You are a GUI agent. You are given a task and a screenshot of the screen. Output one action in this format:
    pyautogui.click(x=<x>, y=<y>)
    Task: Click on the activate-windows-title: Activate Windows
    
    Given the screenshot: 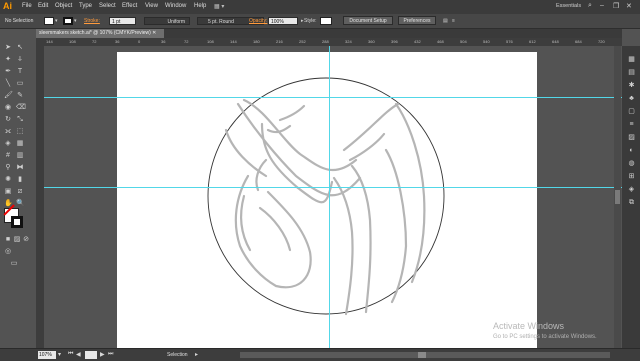 What is the action you would take?
    pyautogui.click(x=529, y=326)
    